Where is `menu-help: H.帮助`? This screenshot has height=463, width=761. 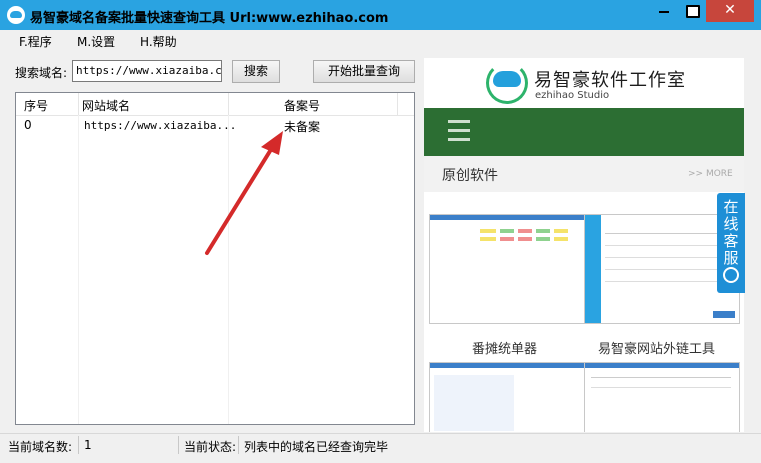 menu-help: H.帮助 is located at coordinates (158, 41).